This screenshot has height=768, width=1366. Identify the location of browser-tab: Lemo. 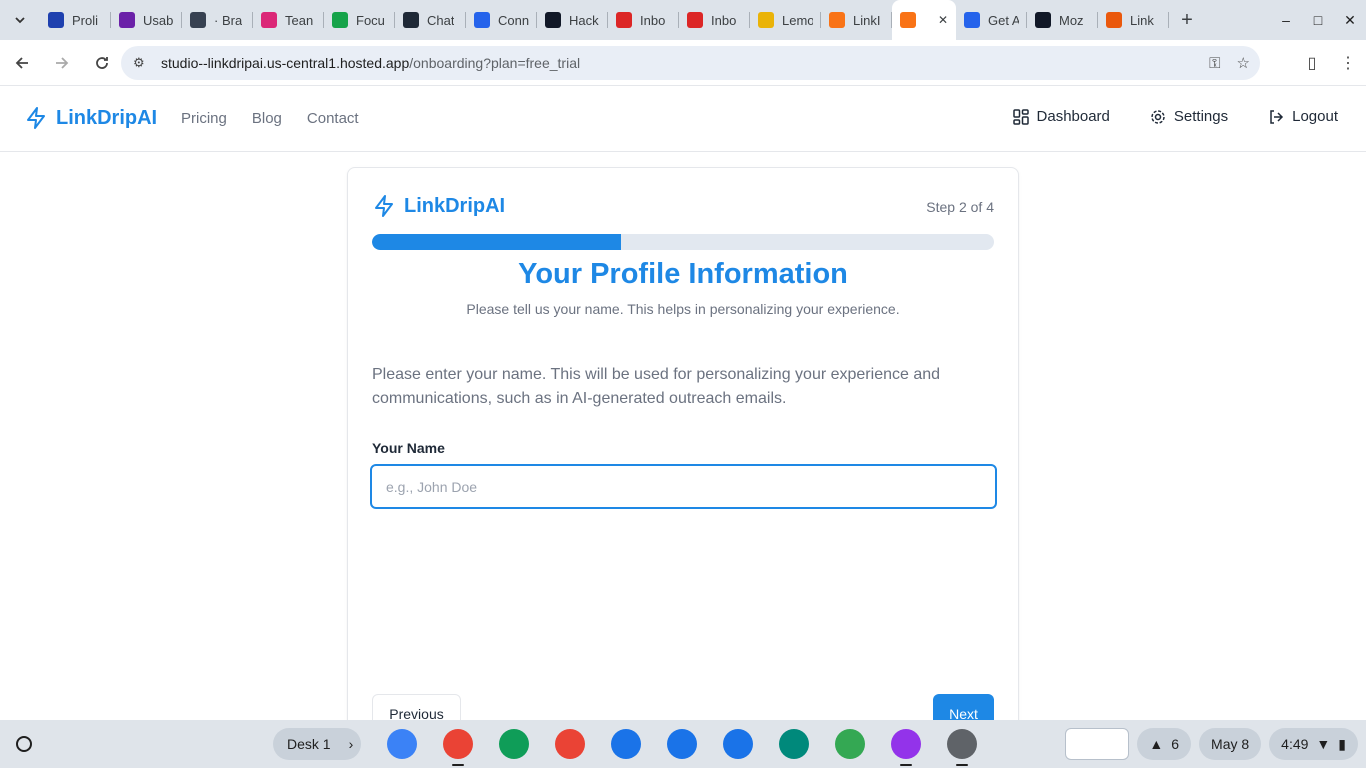
(785, 20).